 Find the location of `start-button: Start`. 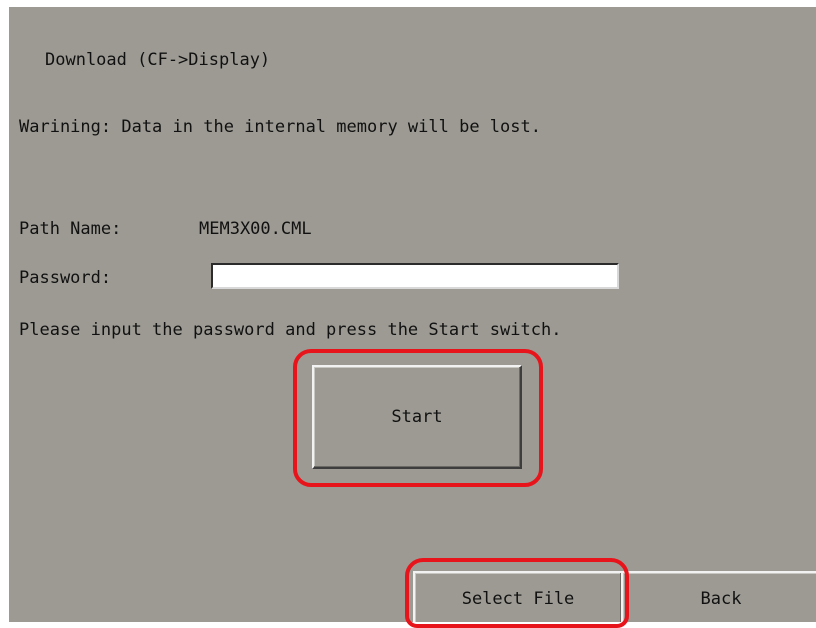

start-button: Start is located at coordinates (417, 417).